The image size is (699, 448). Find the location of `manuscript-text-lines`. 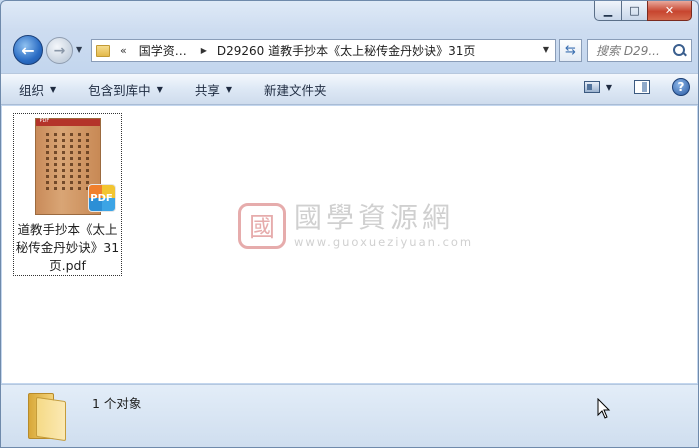

manuscript-text-lines is located at coordinates (67, 163).